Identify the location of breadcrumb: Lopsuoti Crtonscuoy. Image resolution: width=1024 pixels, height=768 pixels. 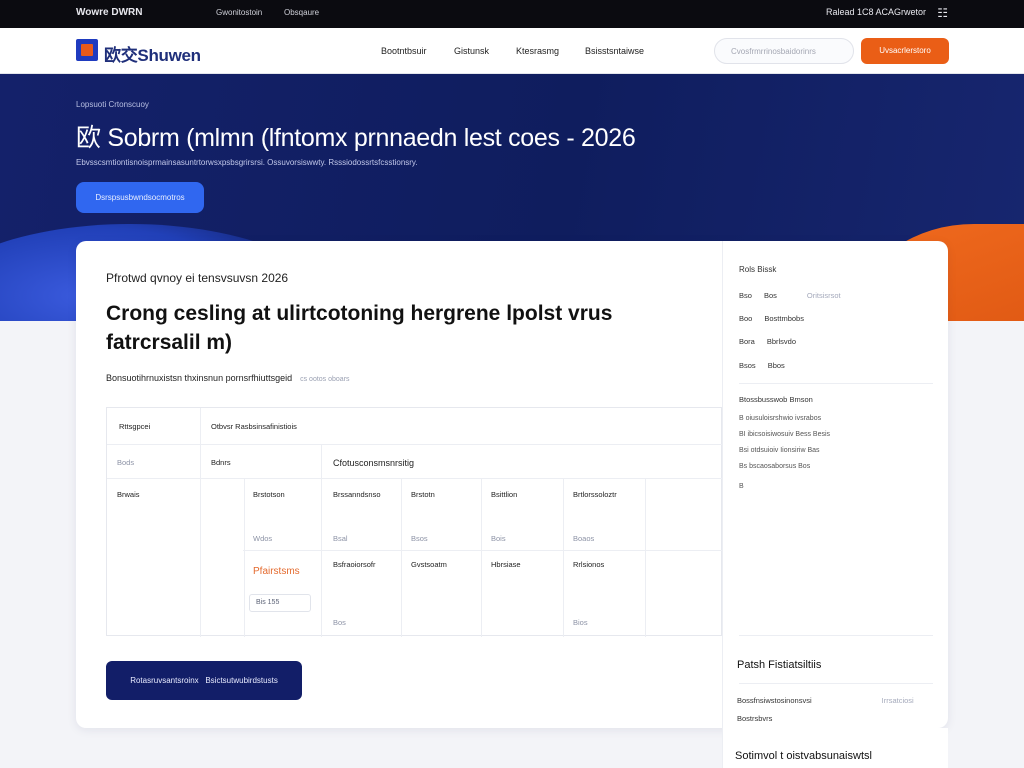
(112, 104).